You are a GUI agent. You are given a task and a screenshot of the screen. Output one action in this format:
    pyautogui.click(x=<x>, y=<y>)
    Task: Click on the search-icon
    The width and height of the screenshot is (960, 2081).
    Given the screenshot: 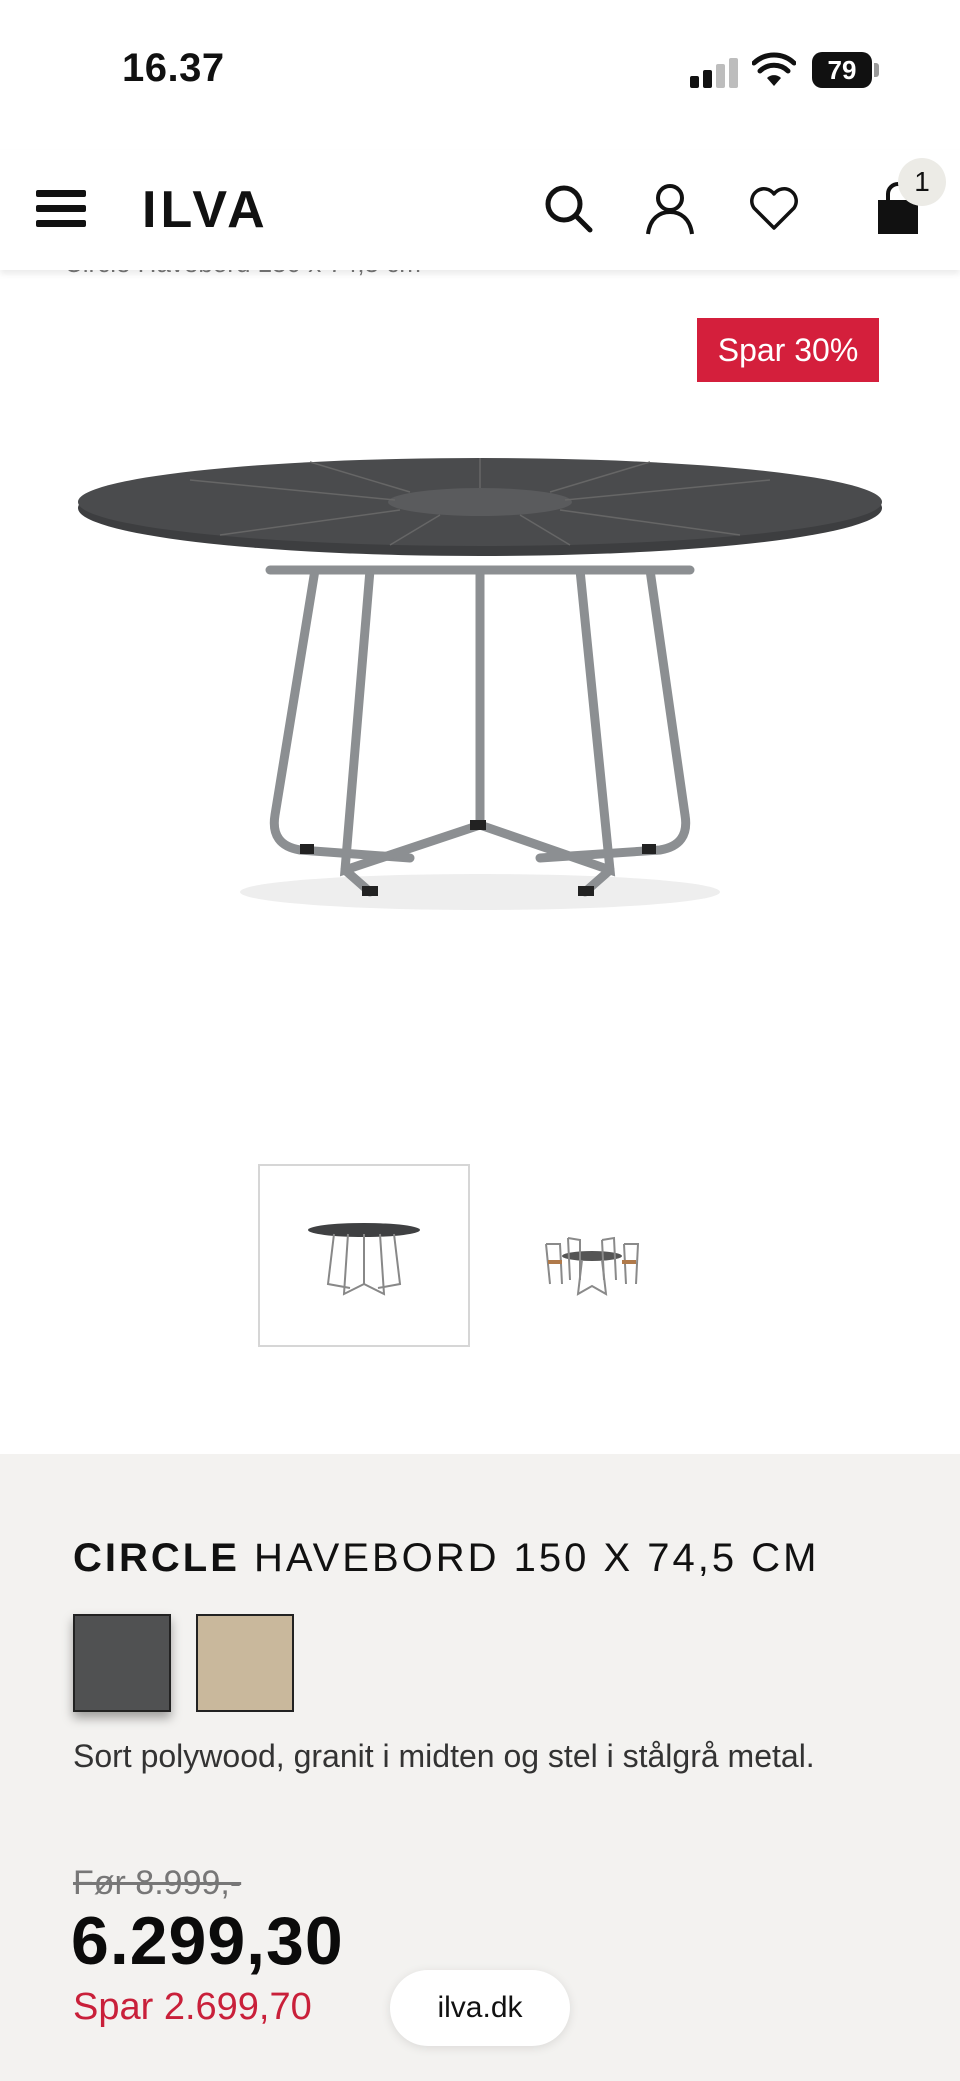 What is the action you would take?
    pyautogui.click(x=568, y=208)
    